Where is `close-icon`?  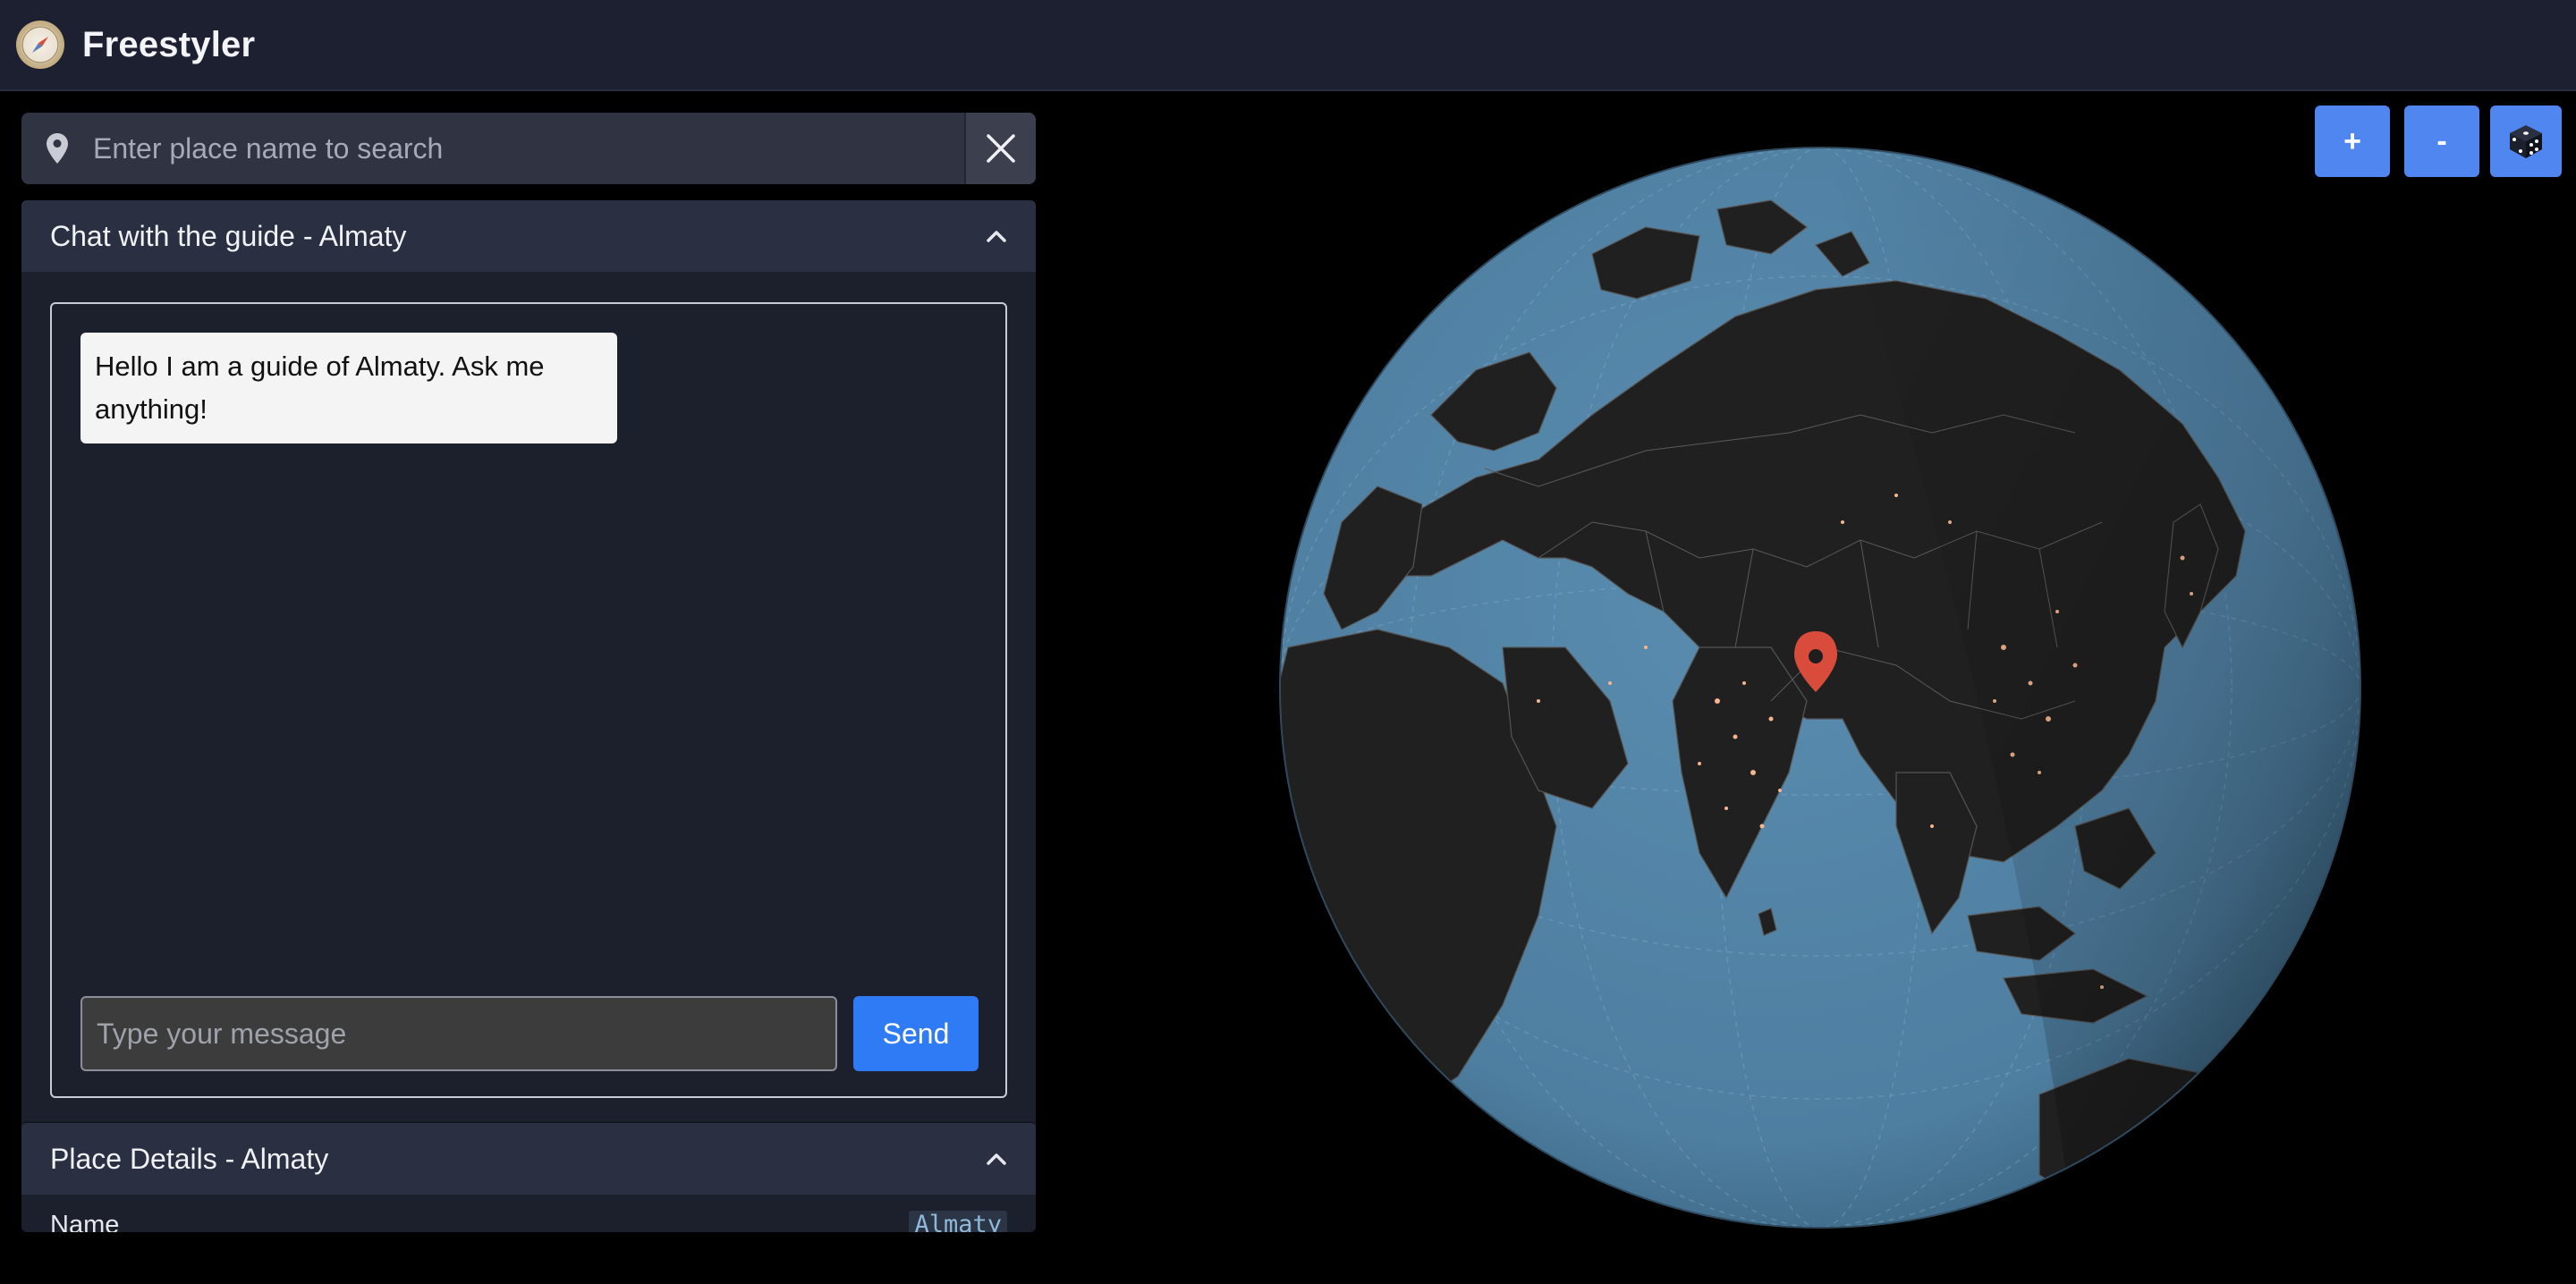 close-icon is located at coordinates (1001, 148).